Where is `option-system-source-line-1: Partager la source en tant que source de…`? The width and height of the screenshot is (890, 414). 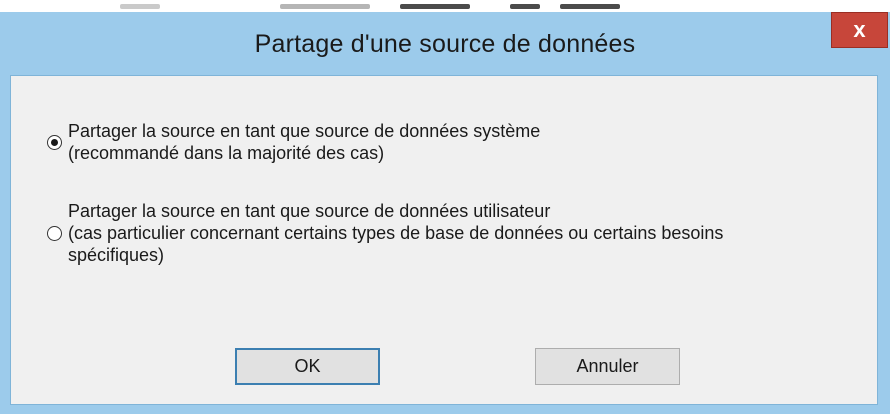 option-system-source-line-1: Partager la source en tant que source de… is located at coordinates (304, 131).